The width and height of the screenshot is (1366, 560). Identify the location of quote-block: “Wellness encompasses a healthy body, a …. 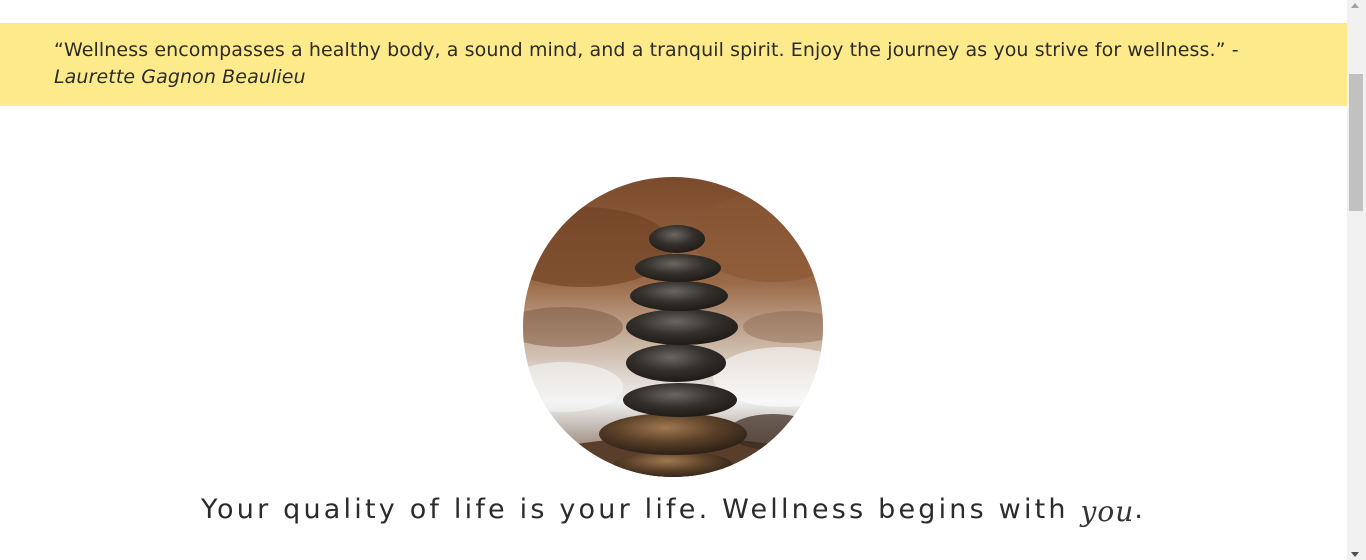
(679, 64).